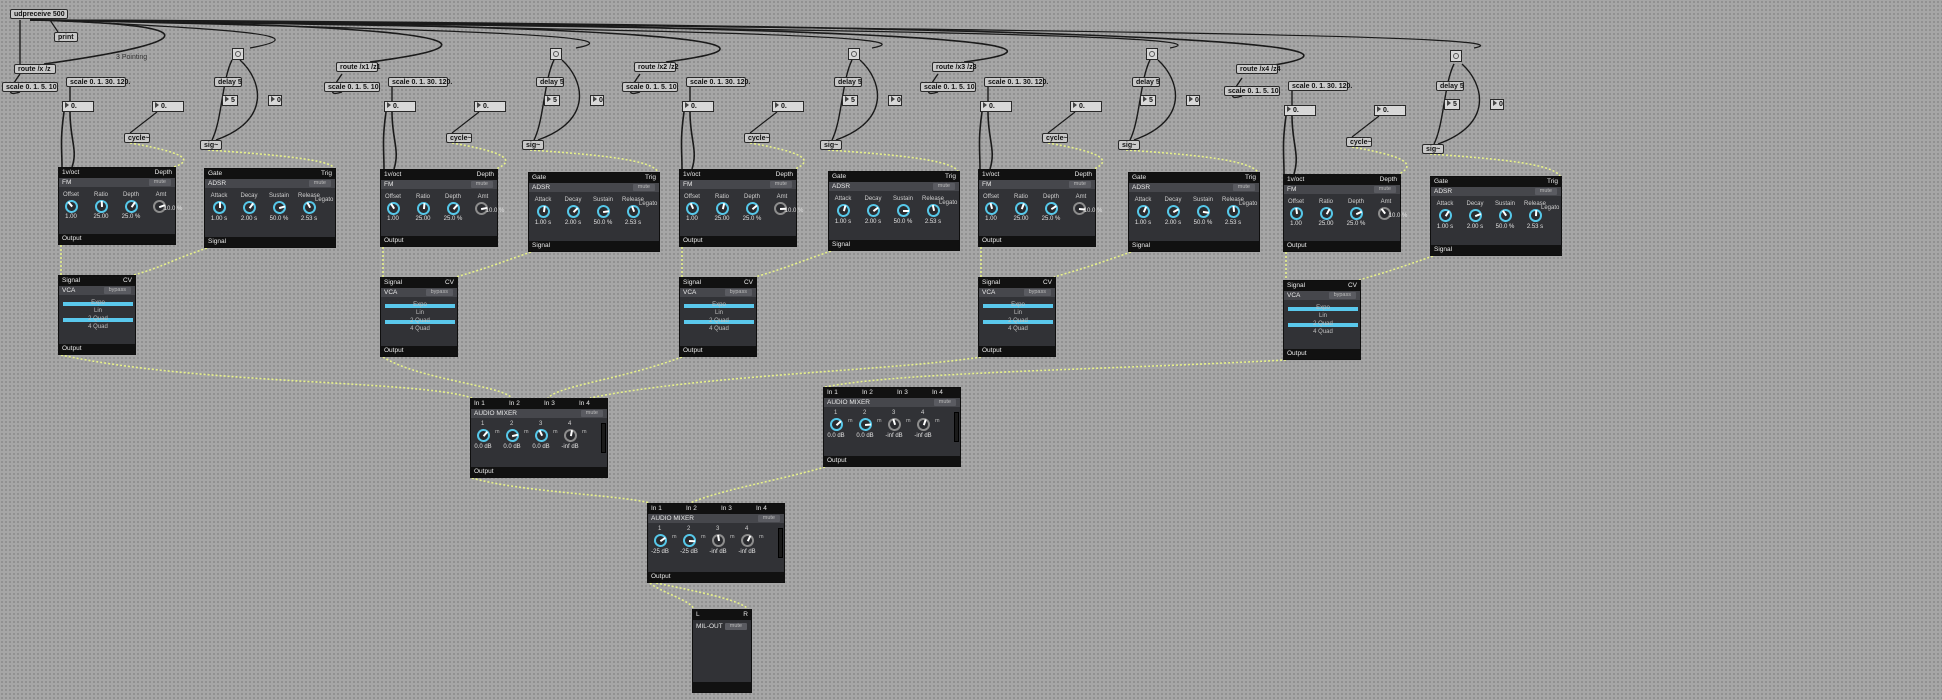 The image size is (1942, 700). Describe the element at coordinates (35, 69) in the screenshot. I see `route-object: route /x /z` at that location.